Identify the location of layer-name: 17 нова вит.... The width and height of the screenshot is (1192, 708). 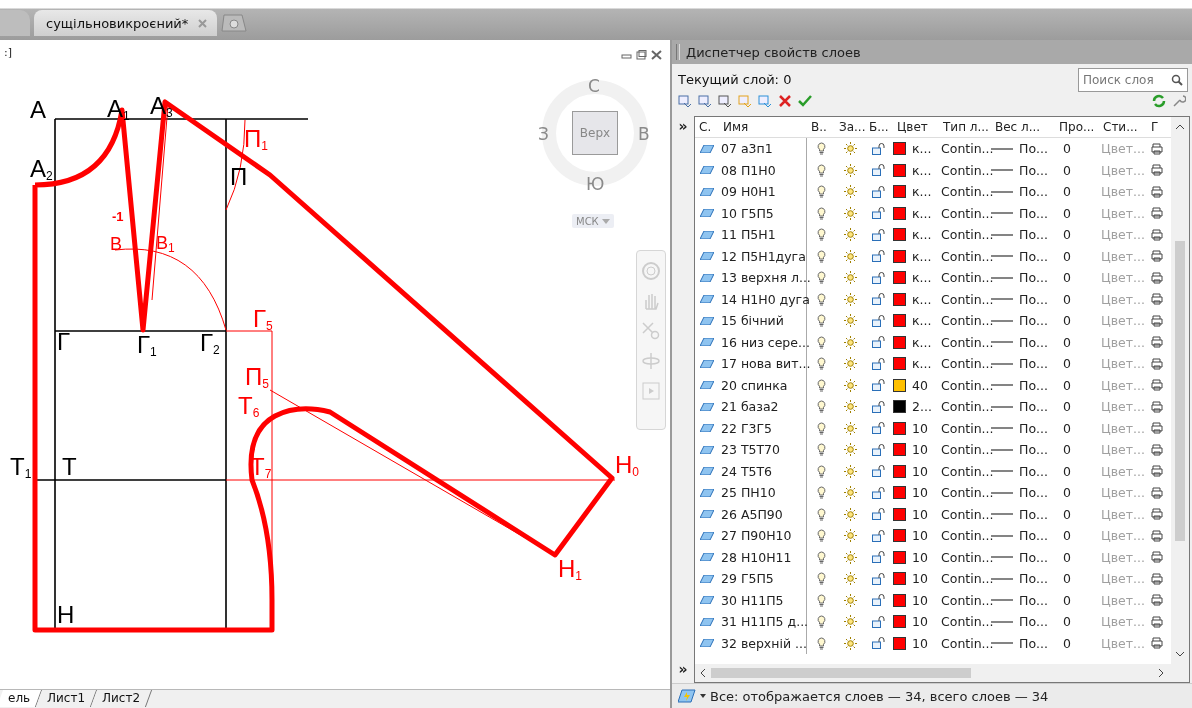
(763, 364).